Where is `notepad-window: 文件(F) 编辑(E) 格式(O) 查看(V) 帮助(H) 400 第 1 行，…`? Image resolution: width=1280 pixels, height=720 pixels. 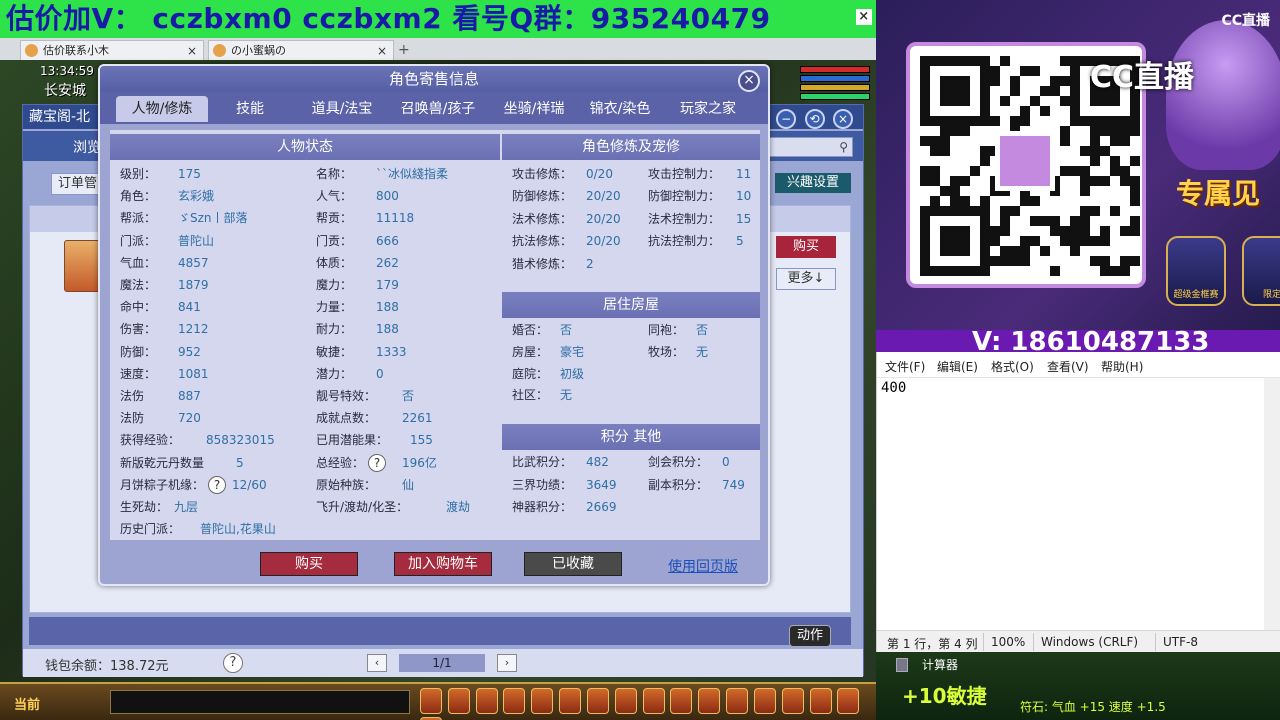
notepad-window: 文件(F) 编辑(E) 格式(O) 查看(V) 帮助(H) 400 第 1 行，… is located at coordinates (1078, 502).